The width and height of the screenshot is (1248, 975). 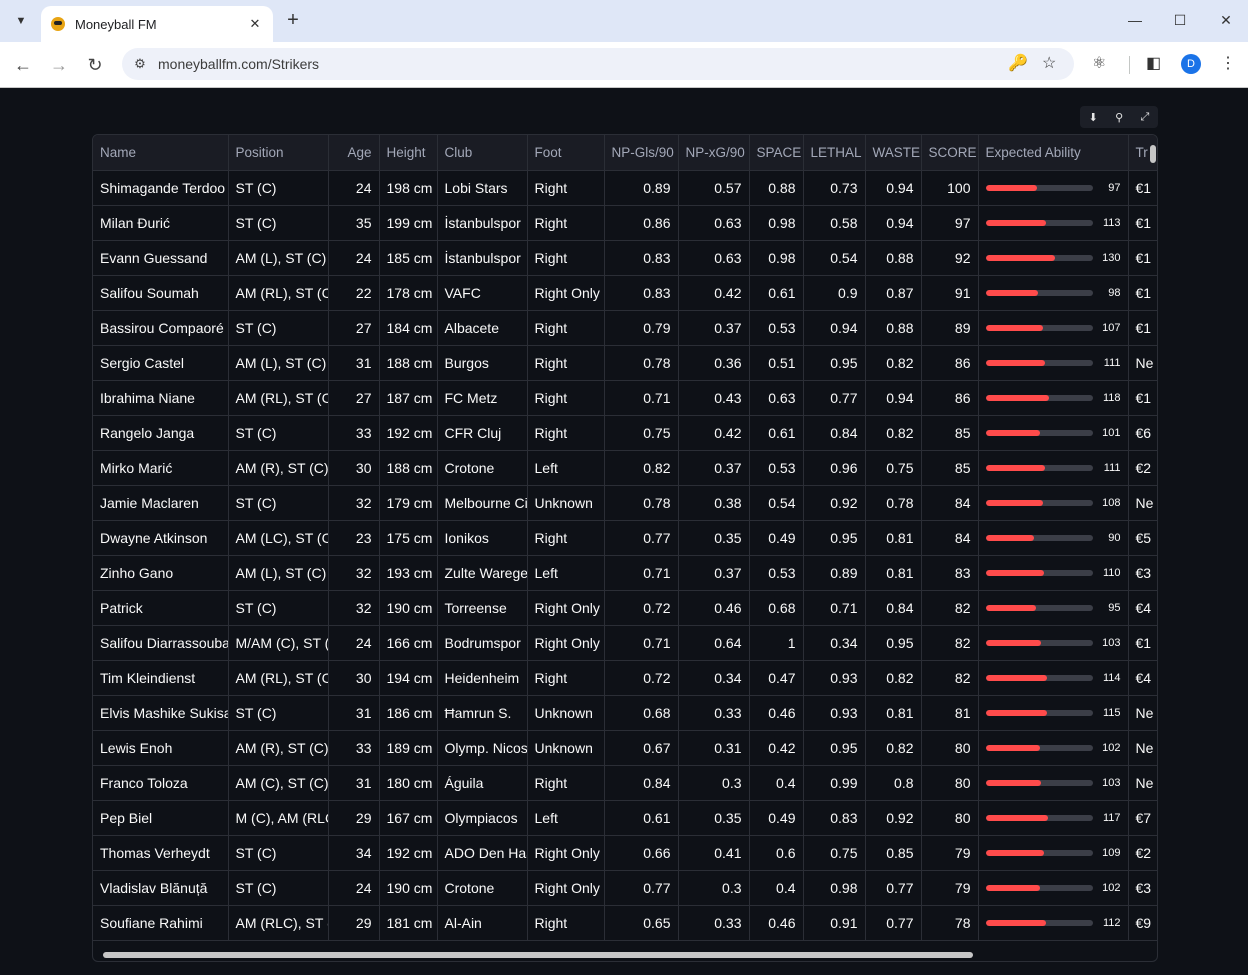 What do you see at coordinates (1013, 747) in the screenshot?
I see `ability-bar-fill` at bounding box center [1013, 747].